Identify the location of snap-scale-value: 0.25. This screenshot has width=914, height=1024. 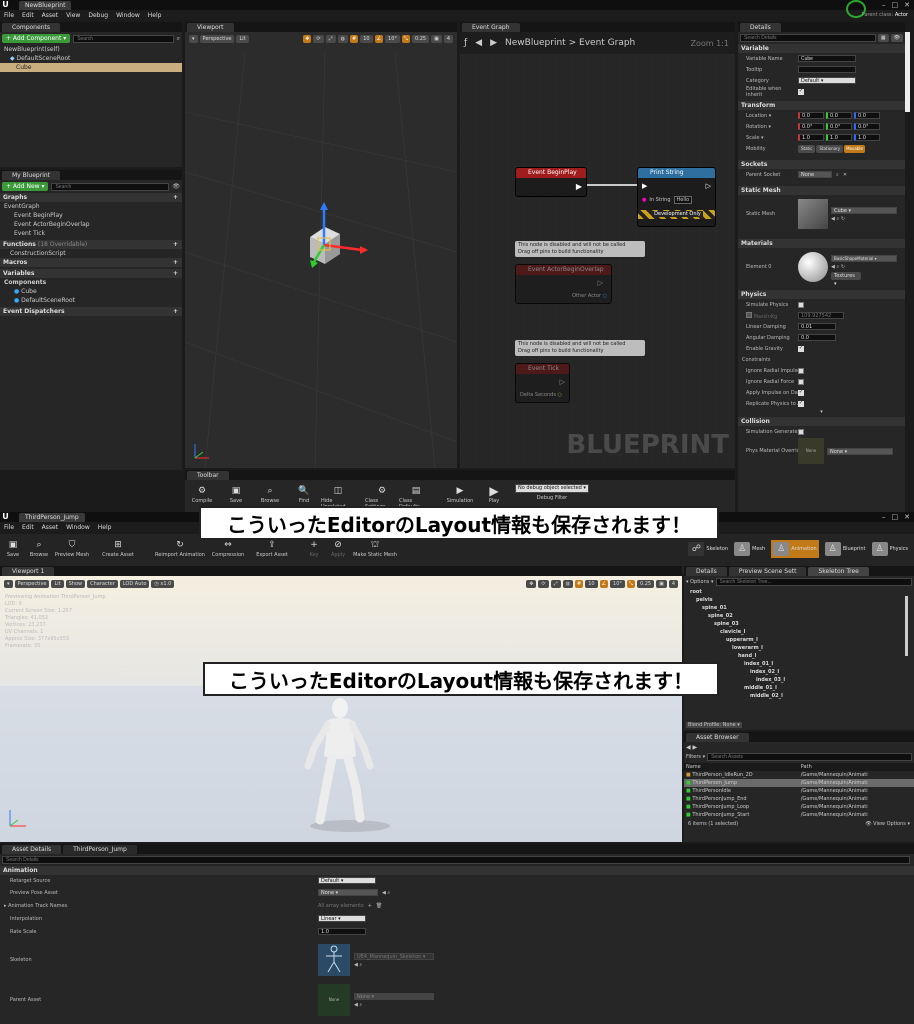
(645, 584).